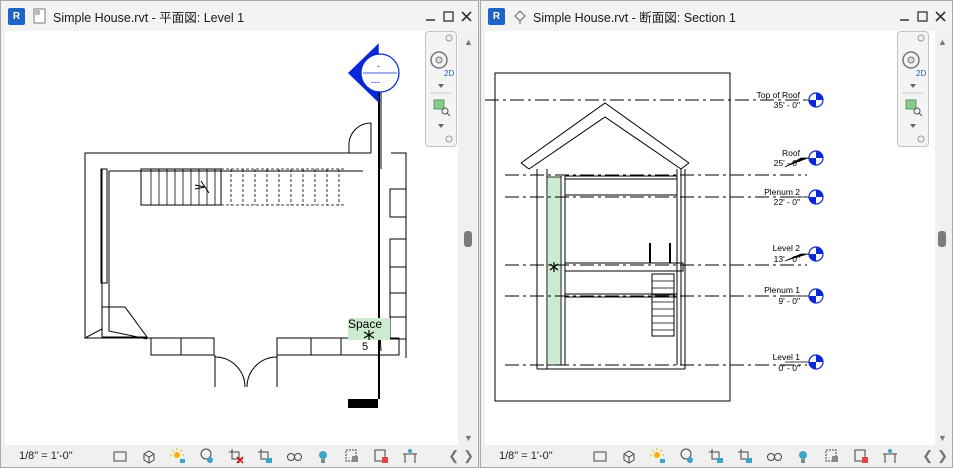  I want to click on level-name-level-1: Level 1, so click(787, 357).